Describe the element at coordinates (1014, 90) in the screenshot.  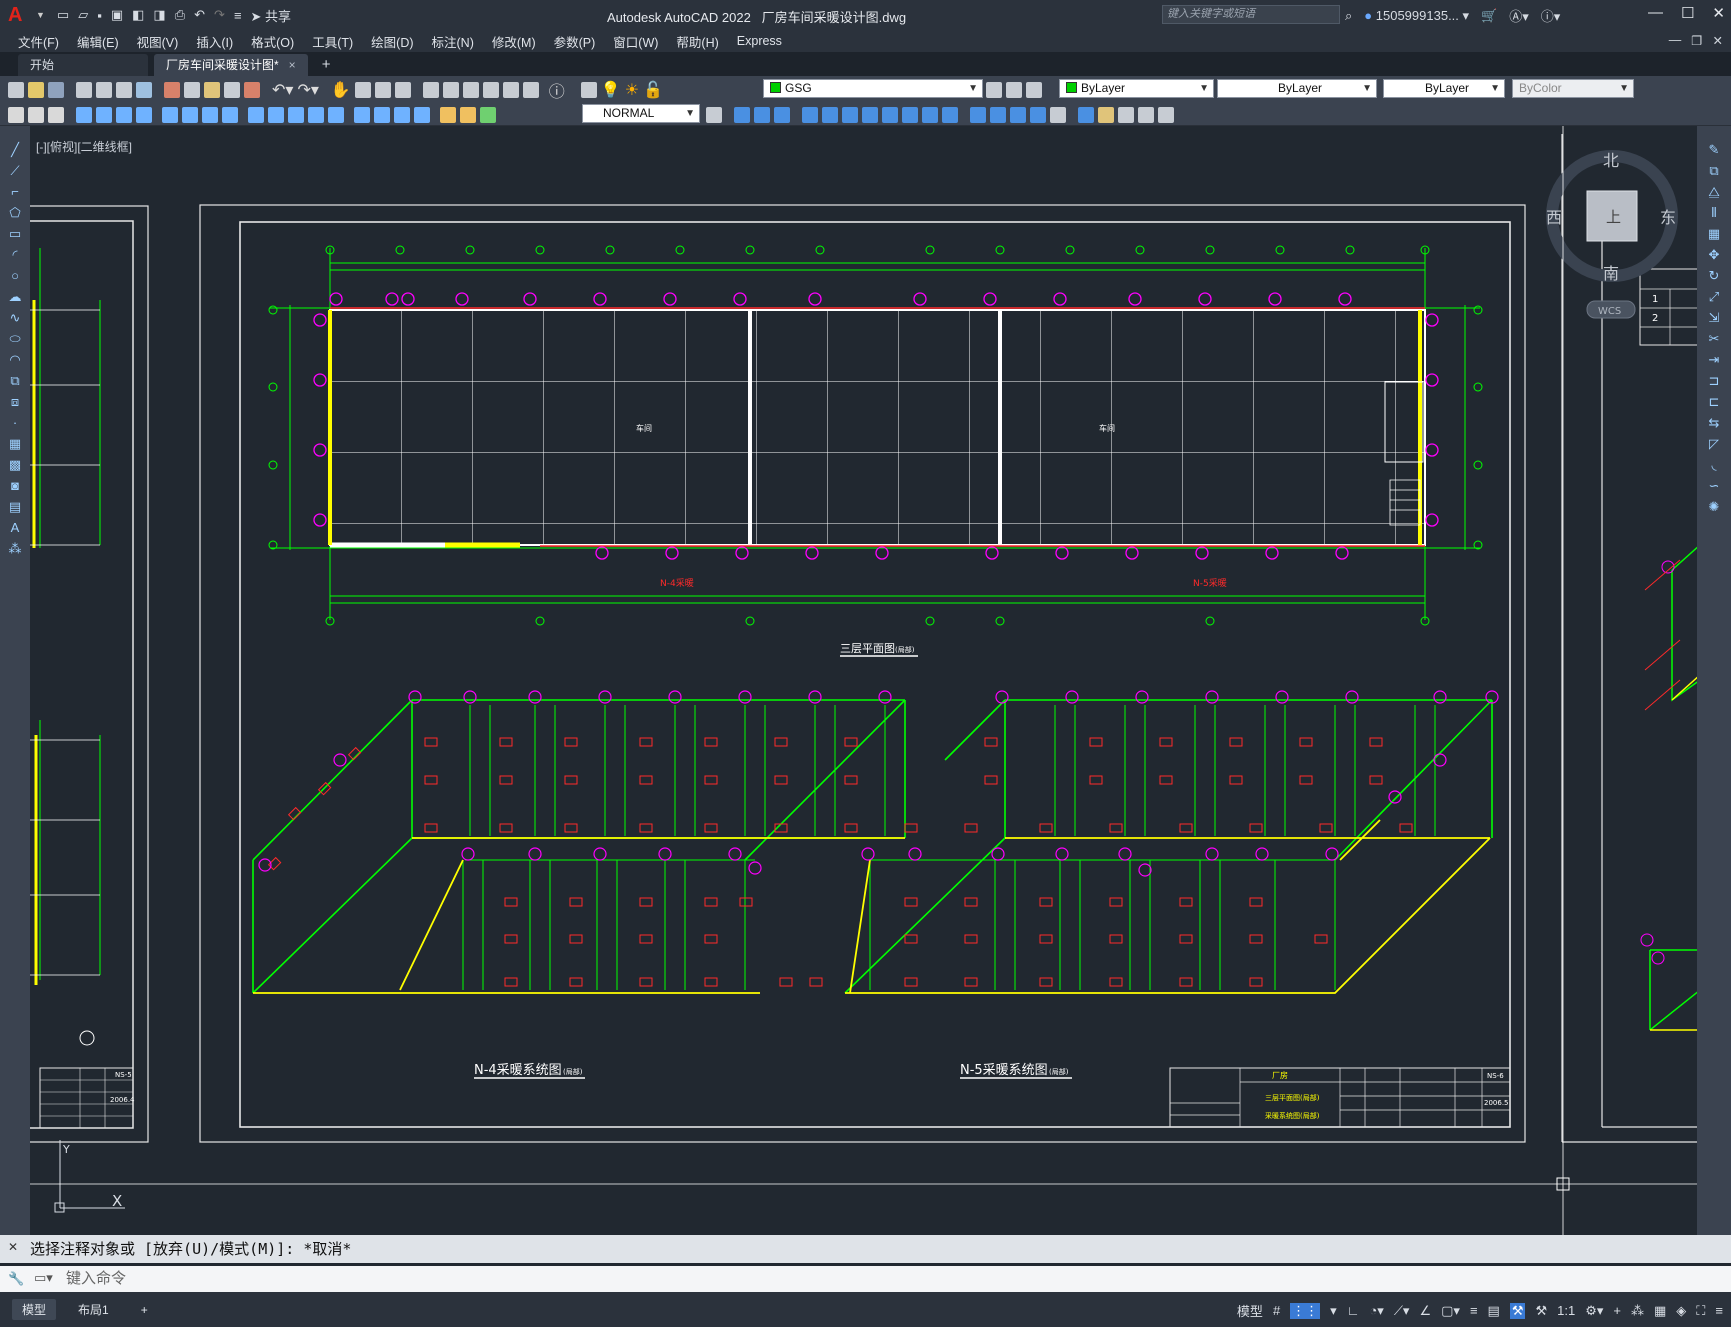
I see `layer-previous-icon` at that location.